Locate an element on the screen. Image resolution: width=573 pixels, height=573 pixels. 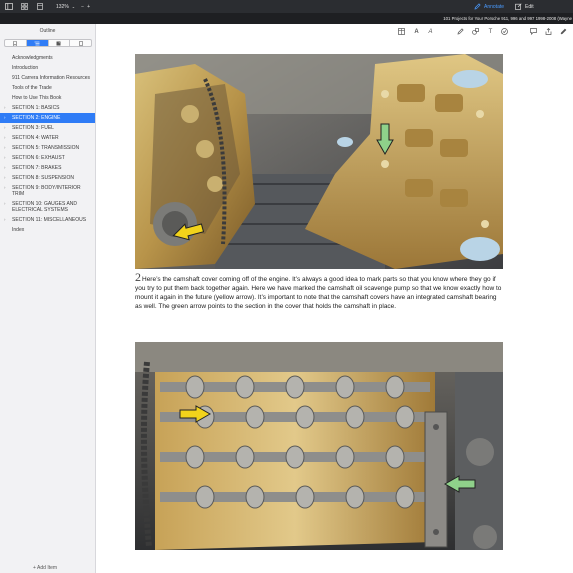
tab-bookmarks is located at coordinates (16, 43).